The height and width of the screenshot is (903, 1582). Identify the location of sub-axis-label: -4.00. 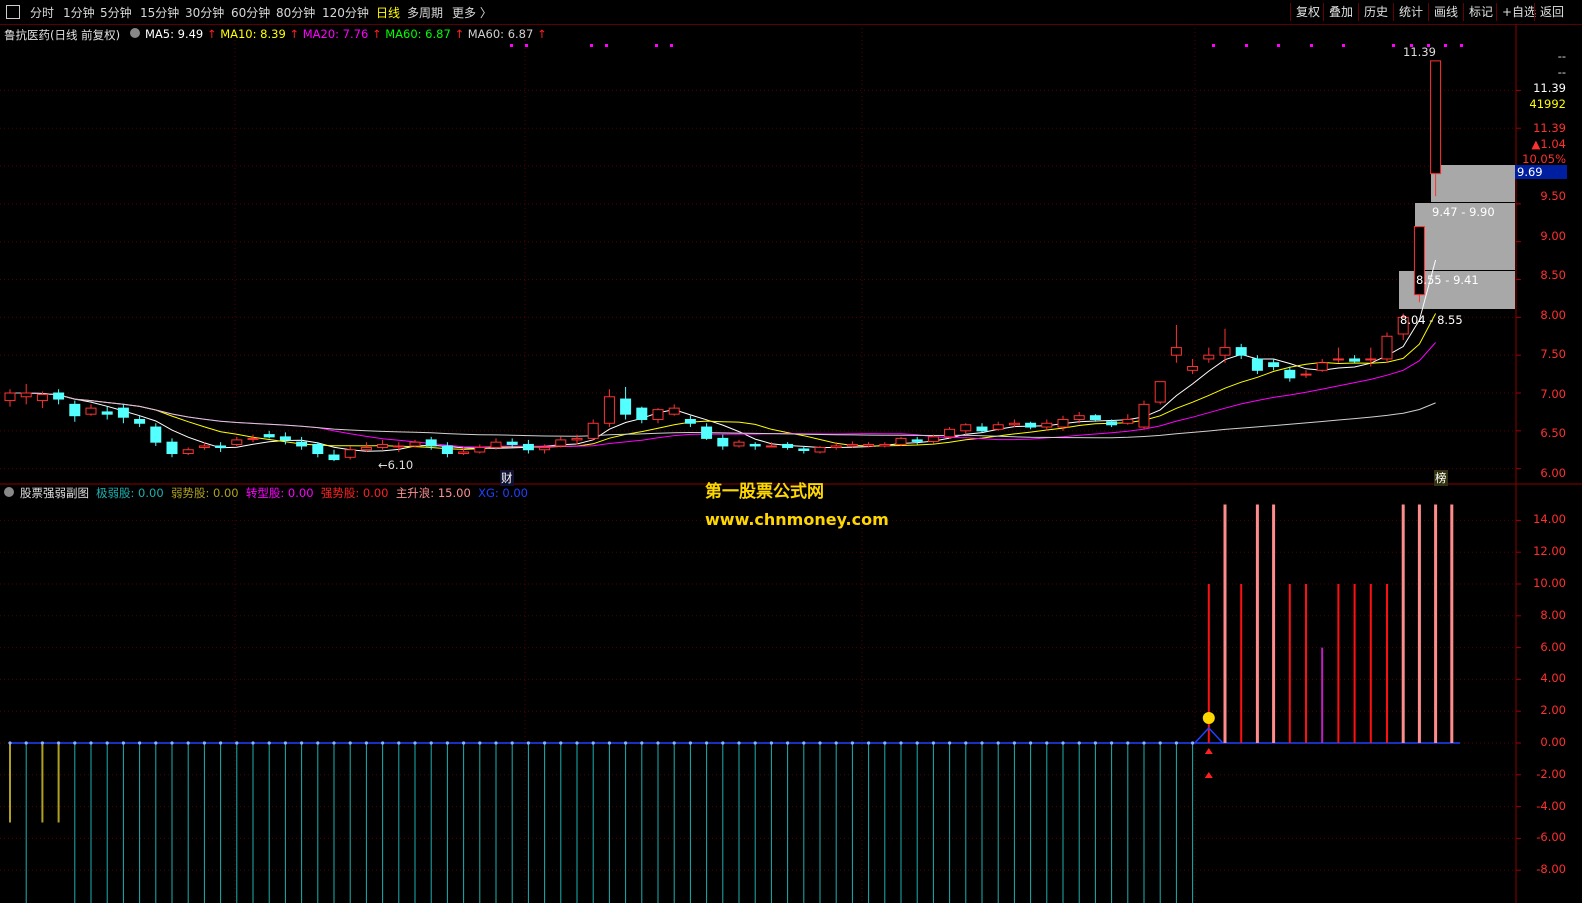
(1551, 805).